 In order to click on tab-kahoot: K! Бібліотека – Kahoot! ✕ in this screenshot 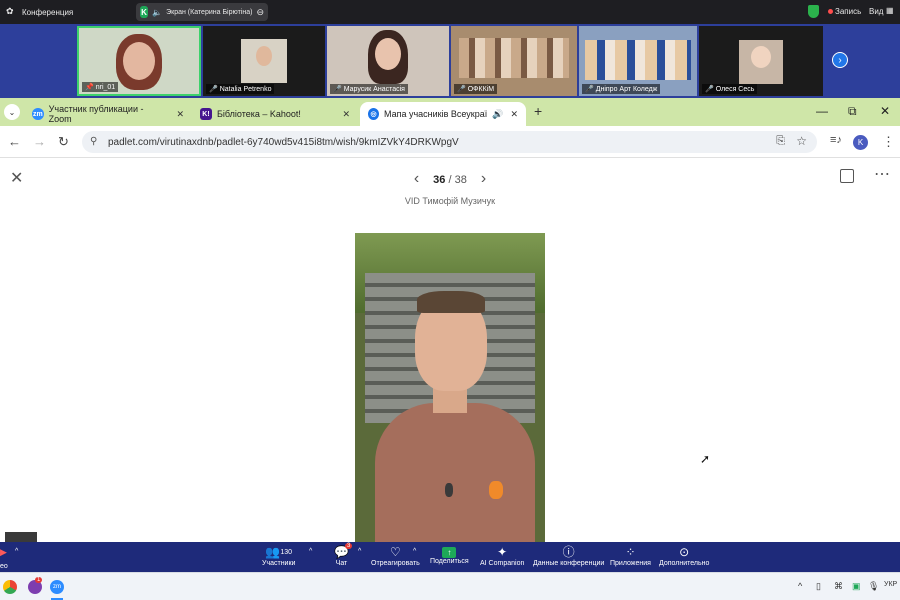, I will do `click(275, 114)`.